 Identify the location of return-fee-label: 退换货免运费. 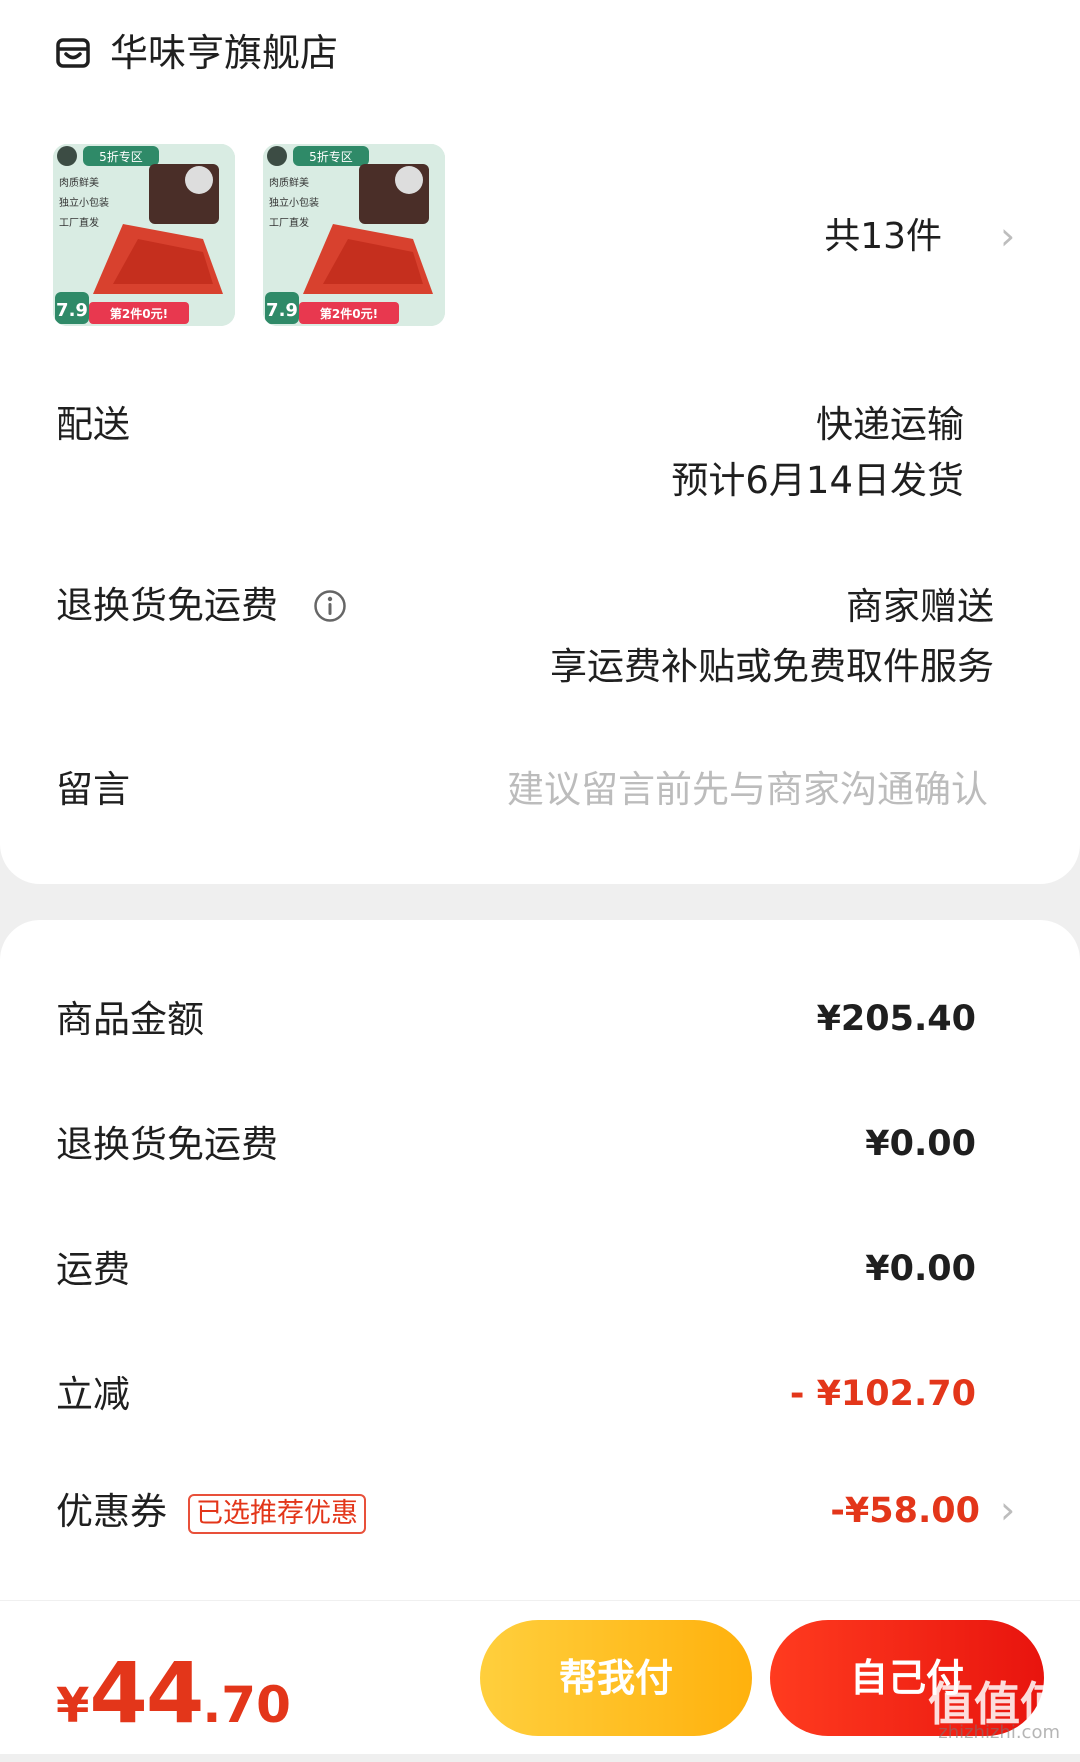
(167, 1144).